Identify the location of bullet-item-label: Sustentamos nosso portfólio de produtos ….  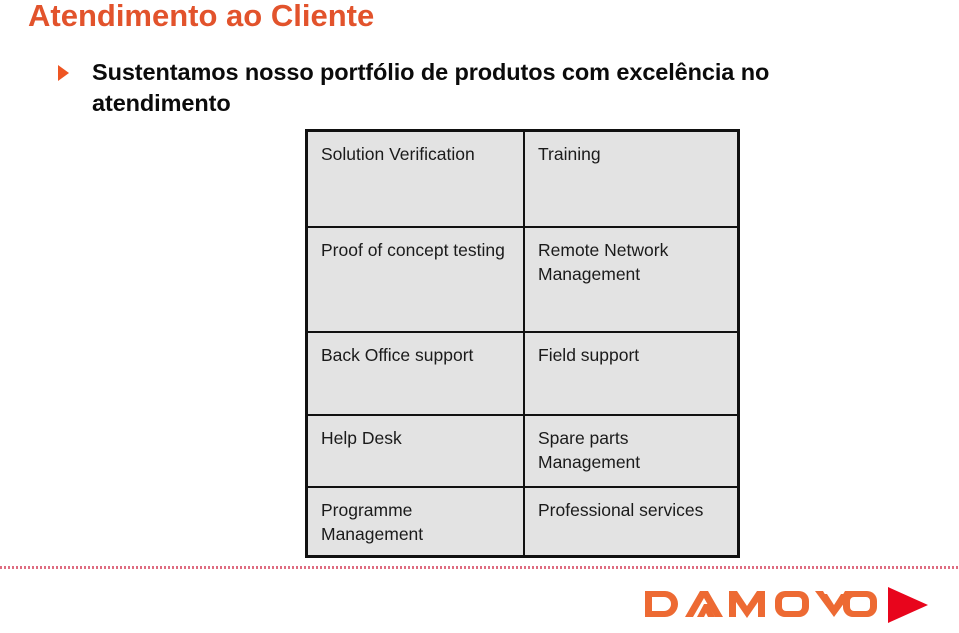
(431, 87).